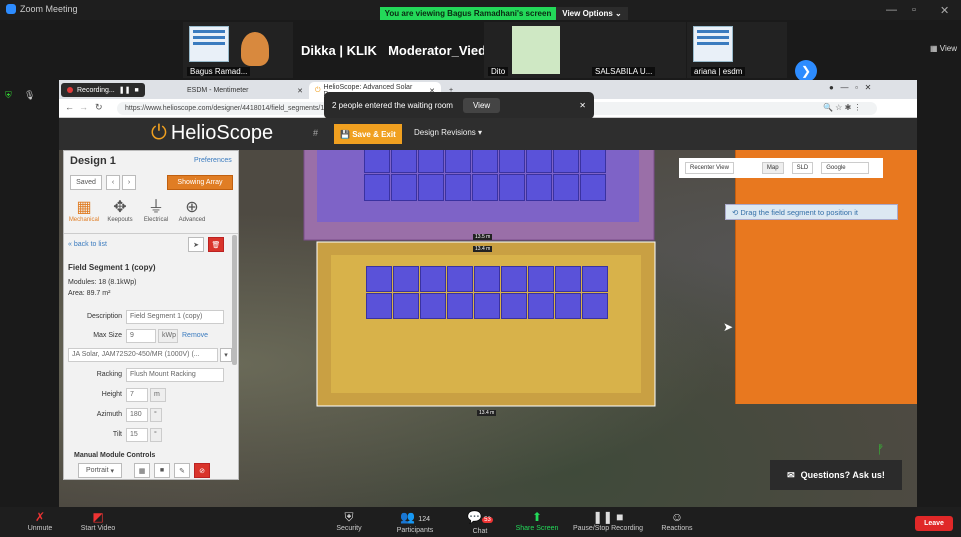  Describe the element at coordinates (86, 182) in the screenshot. I see `saved-button: Saved` at that location.